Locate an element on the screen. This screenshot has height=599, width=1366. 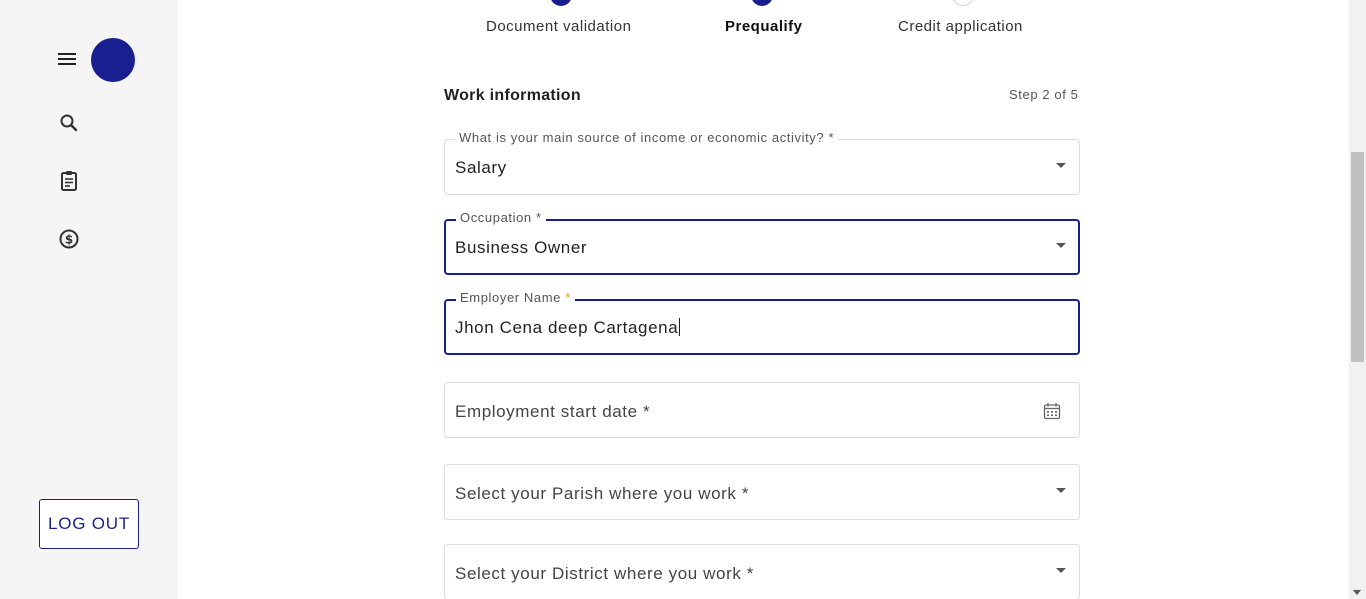
parish-placeholder: Select your Parish where you work * is located at coordinates (602, 493).